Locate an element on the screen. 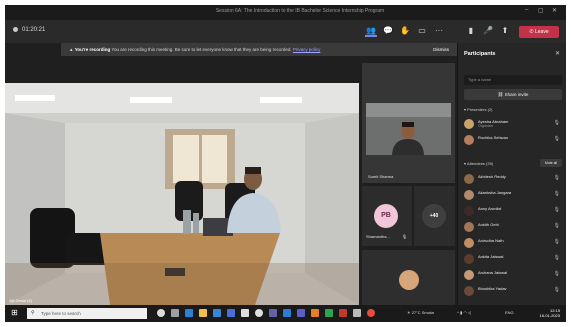  language-indicator: ENG is located at coordinates (509, 312).